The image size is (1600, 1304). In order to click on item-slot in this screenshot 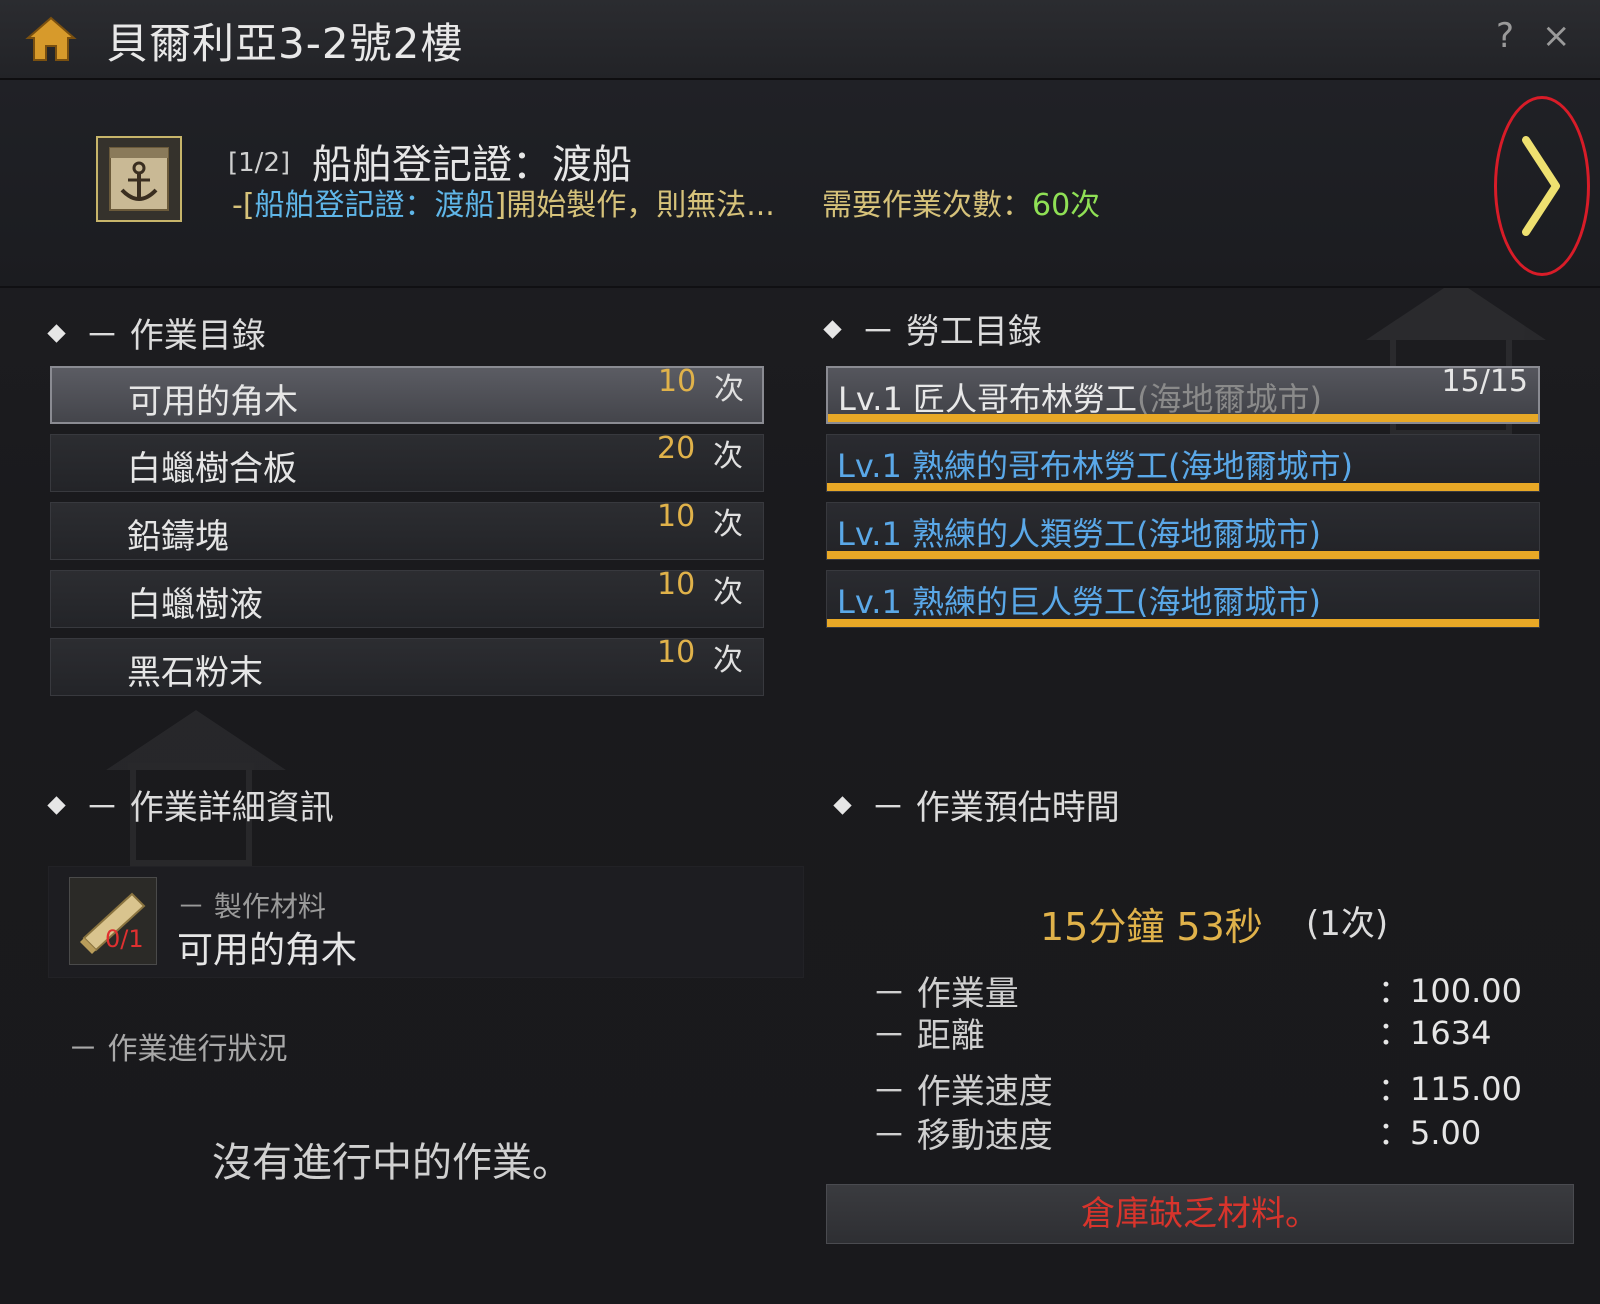, I will do `click(139, 179)`.